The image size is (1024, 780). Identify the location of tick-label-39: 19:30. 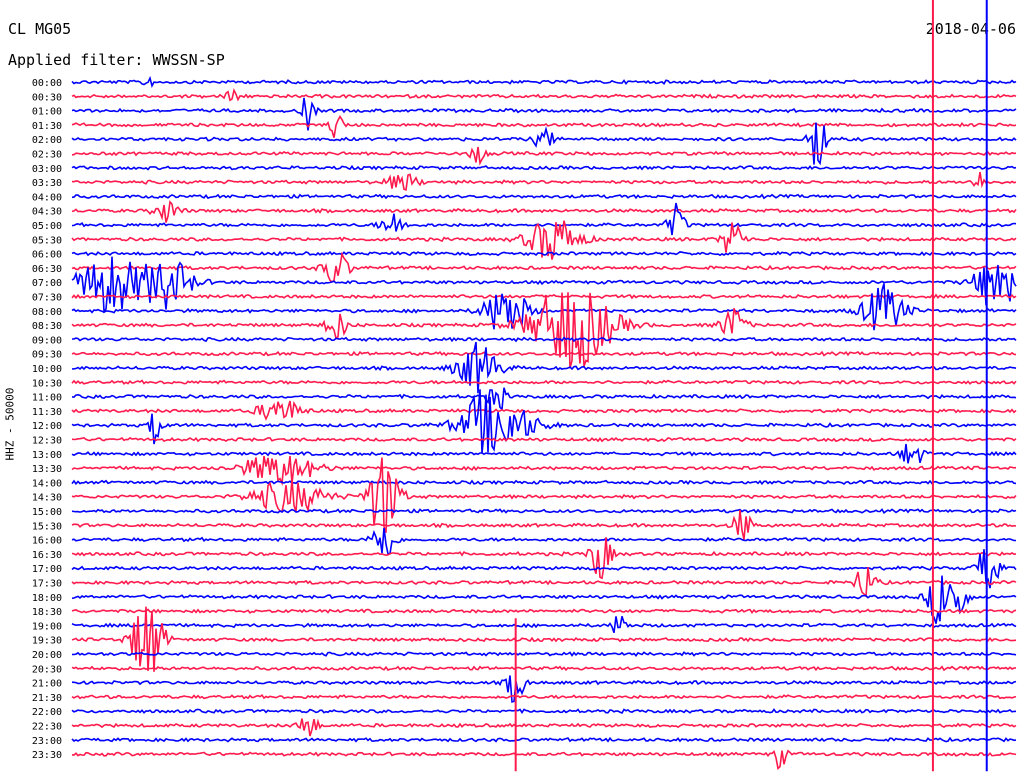
(47, 641).